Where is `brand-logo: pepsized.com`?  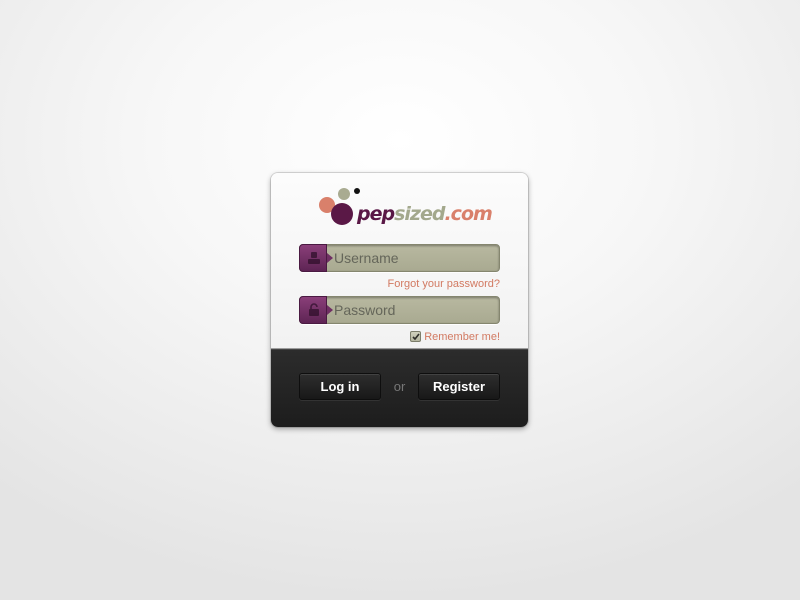
brand-logo: pepsized.com is located at coordinates (405, 207).